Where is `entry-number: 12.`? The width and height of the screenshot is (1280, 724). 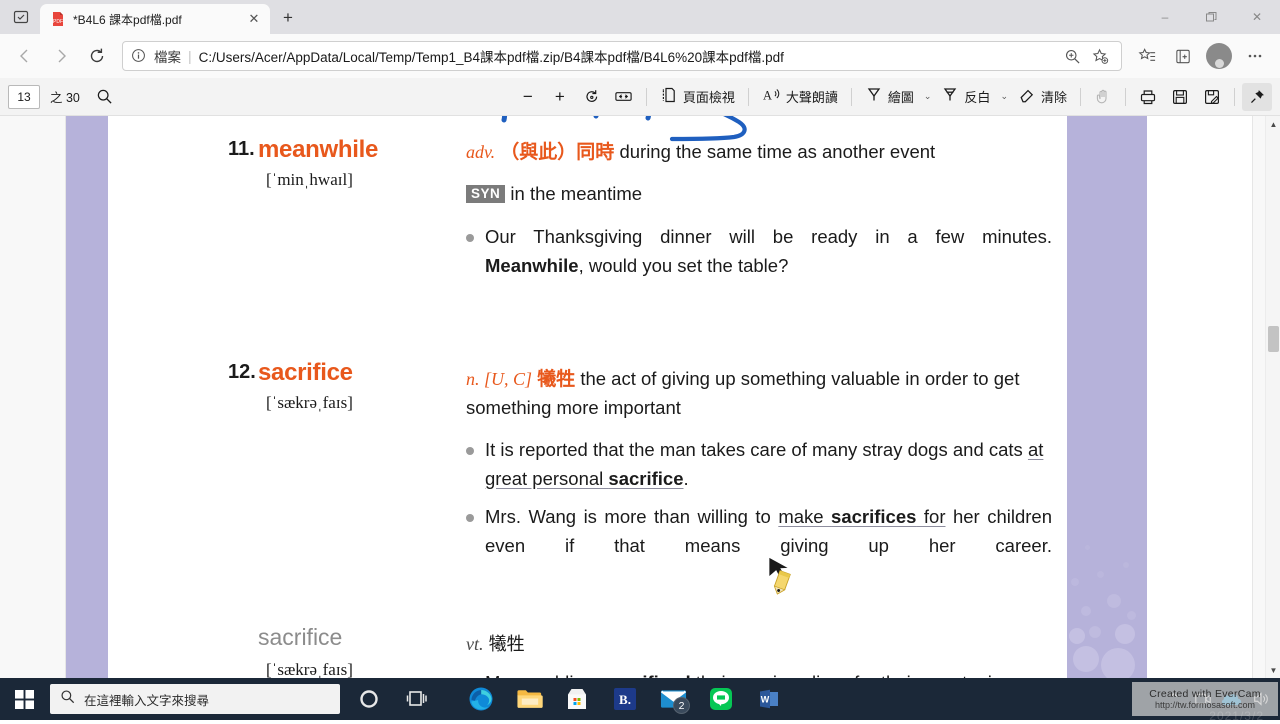
entry-number: 12. is located at coordinates (242, 372).